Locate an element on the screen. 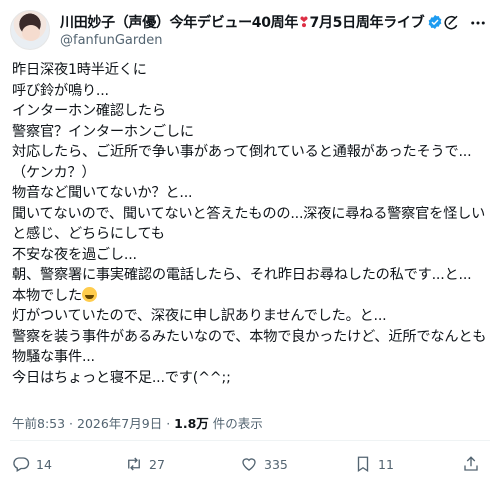  like-icon is located at coordinates (249, 464).